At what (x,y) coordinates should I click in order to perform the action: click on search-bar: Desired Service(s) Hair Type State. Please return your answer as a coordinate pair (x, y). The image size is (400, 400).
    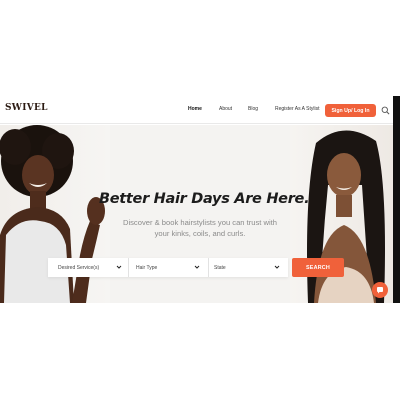
    Looking at the image, I should click on (168, 267).